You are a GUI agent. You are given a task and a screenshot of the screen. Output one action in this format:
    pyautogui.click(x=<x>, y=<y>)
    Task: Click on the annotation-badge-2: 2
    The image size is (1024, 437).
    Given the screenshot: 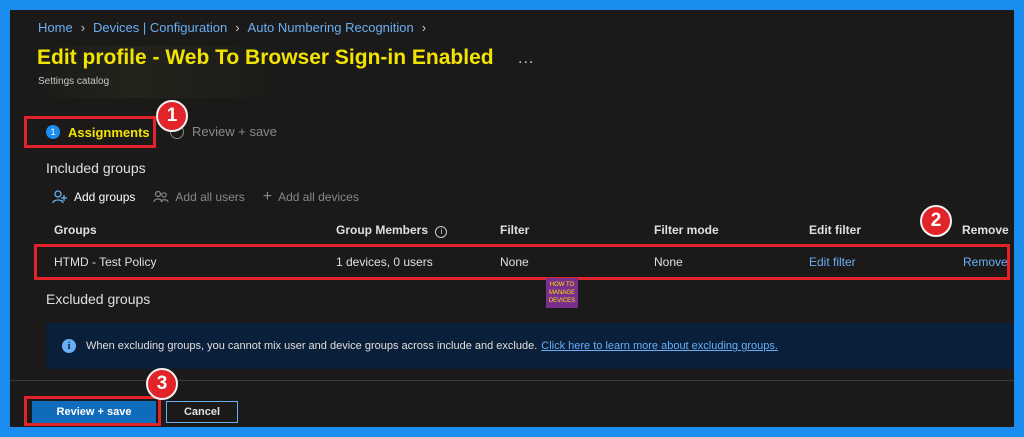 What is the action you would take?
    pyautogui.click(x=936, y=221)
    